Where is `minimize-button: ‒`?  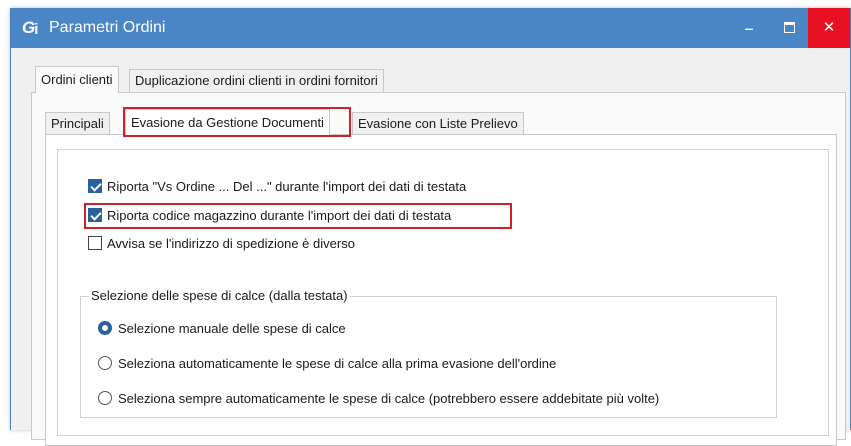
minimize-button: ‒ is located at coordinates (749, 28).